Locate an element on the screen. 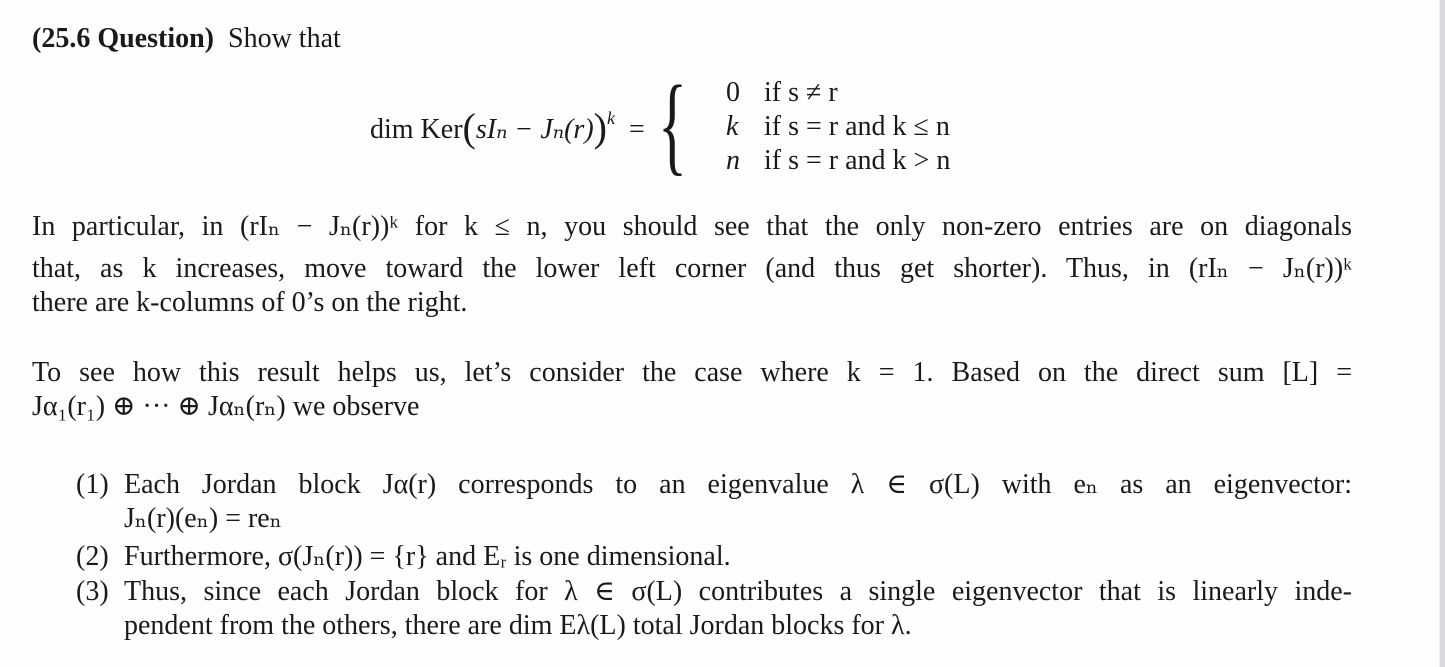 This screenshot has width=1445, height=667. case-condition: if s = r and k ≤ n is located at coordinates (857, 126).